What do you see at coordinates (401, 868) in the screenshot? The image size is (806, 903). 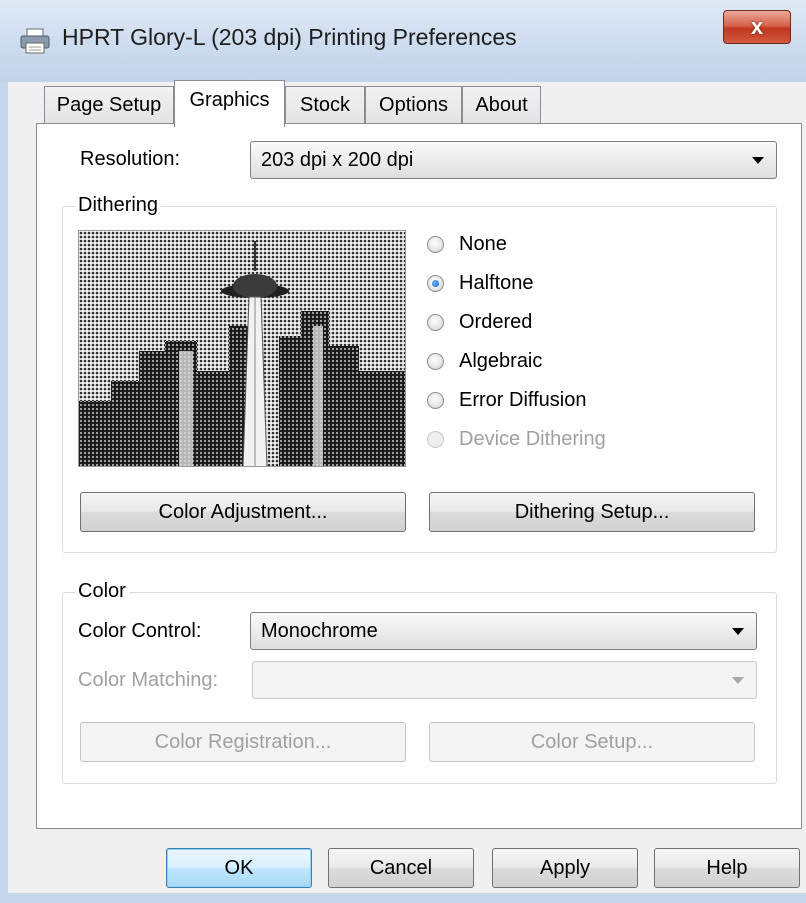 I see `cancel-button: Cancel` at bounding box center [401, 868].